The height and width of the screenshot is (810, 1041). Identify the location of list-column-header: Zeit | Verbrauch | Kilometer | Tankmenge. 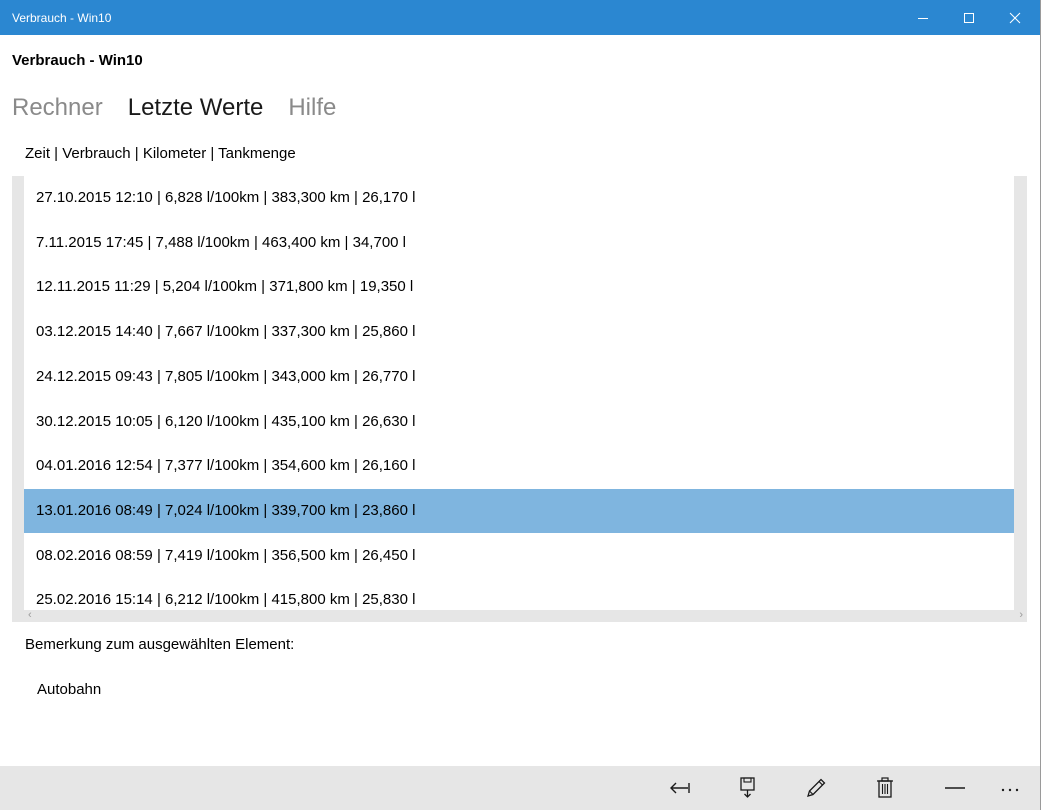
(160, 153).